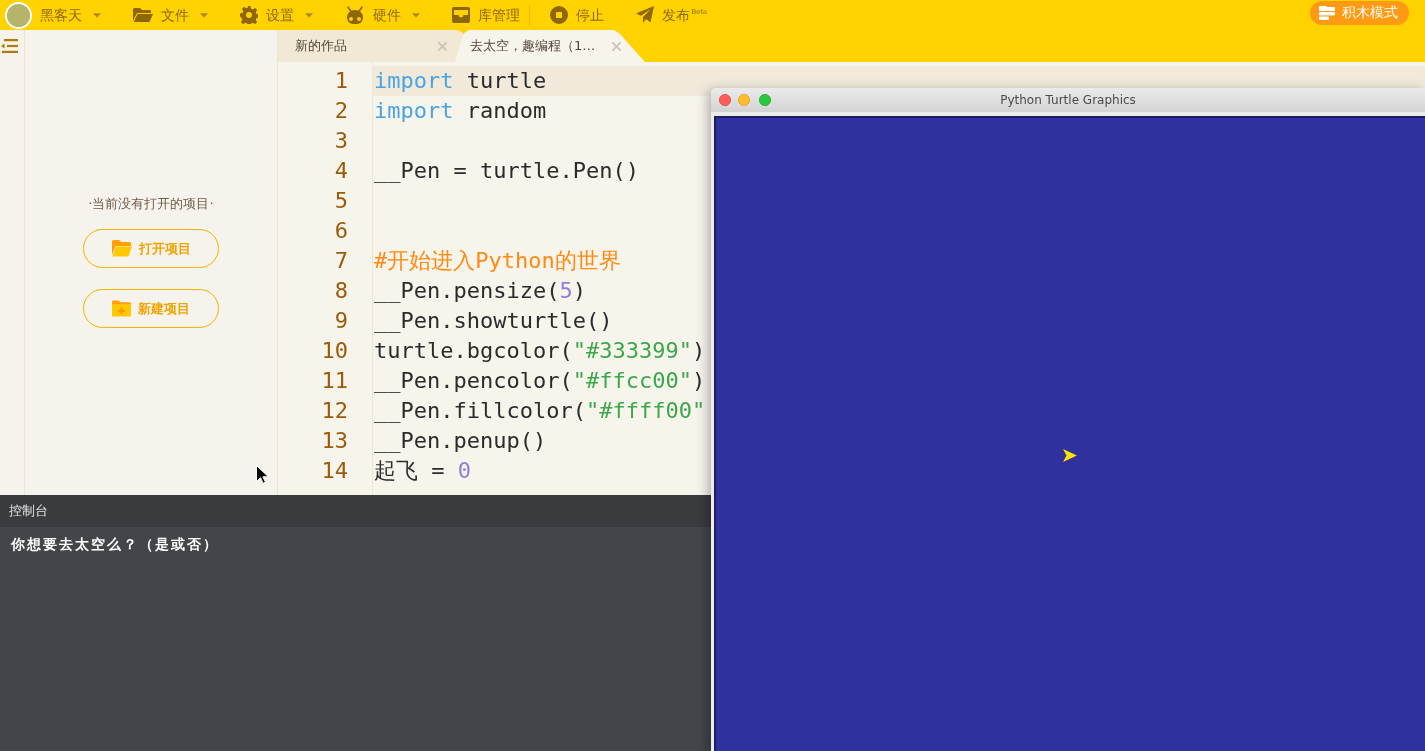 This screenshot has width=1425, height=751. What do you see at coordinates (53, 15) in the screenshot?
I see `account-menu: 黑客天` at bounding box center [53, 15].